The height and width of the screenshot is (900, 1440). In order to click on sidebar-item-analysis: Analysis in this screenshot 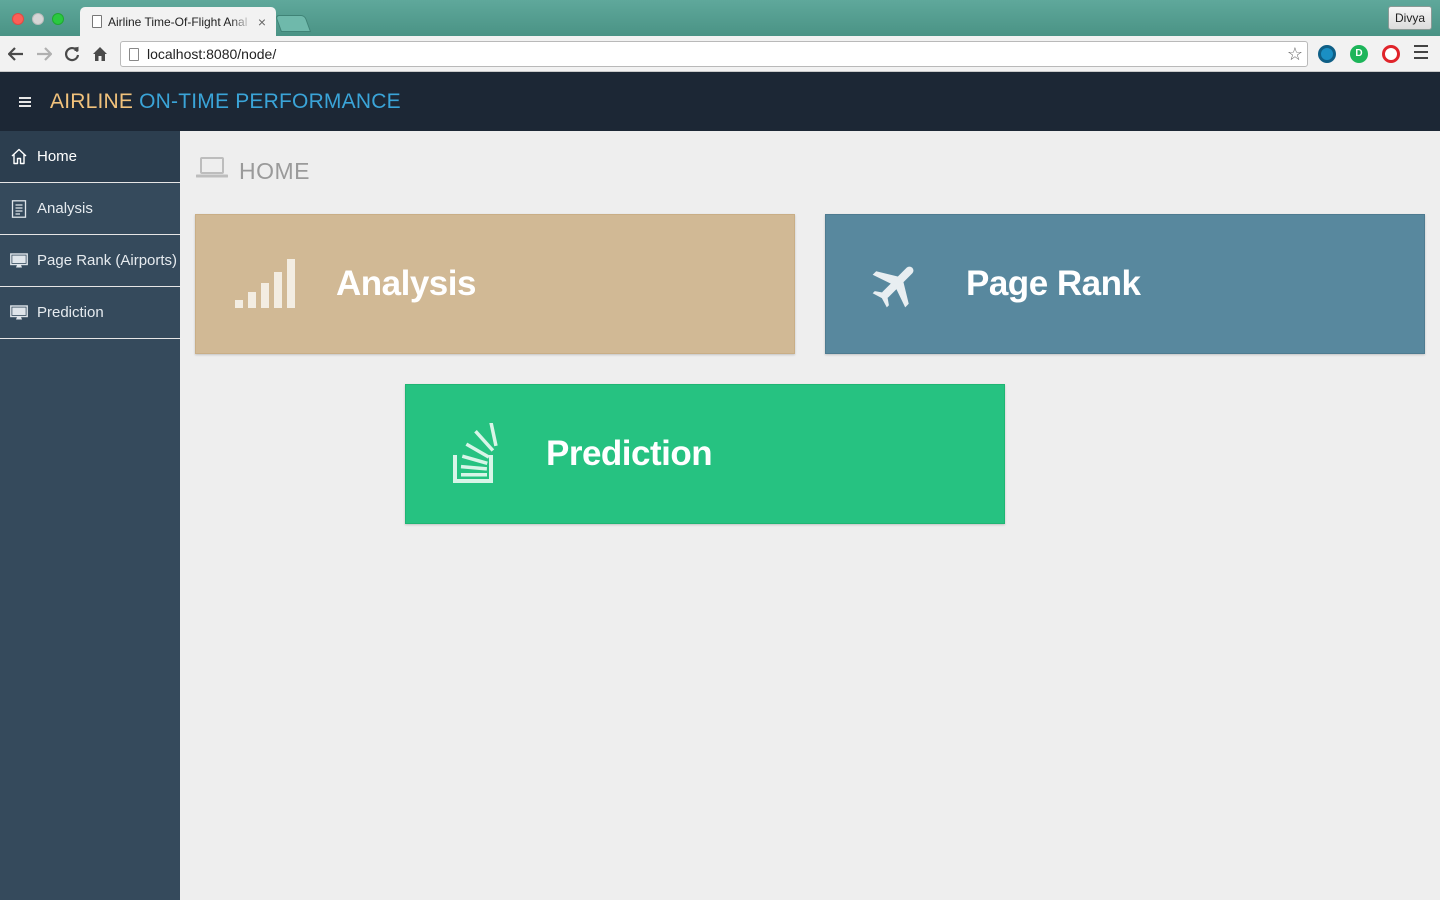, I will do `click(90, 209)`.